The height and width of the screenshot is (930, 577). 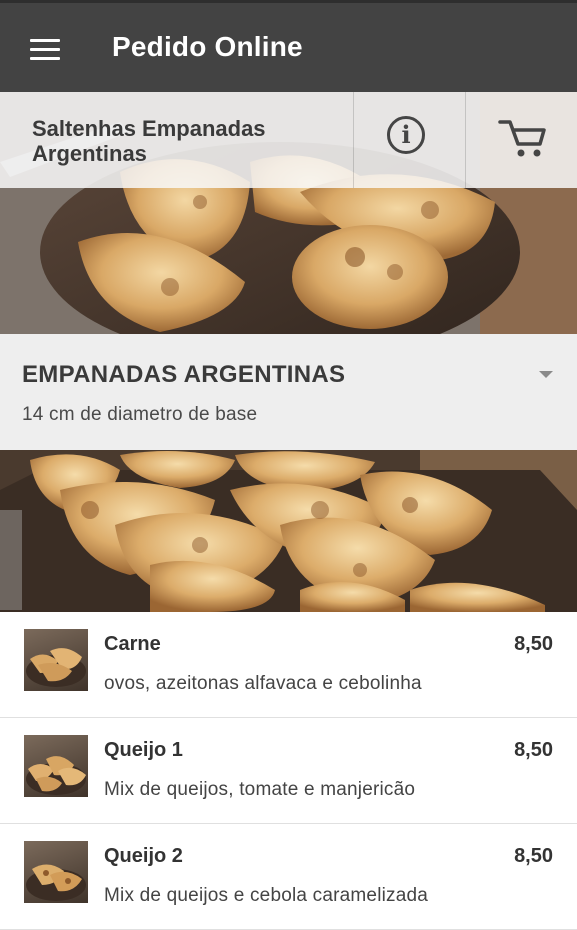 I want to click on info-button: i, so click(x=409, y=140).